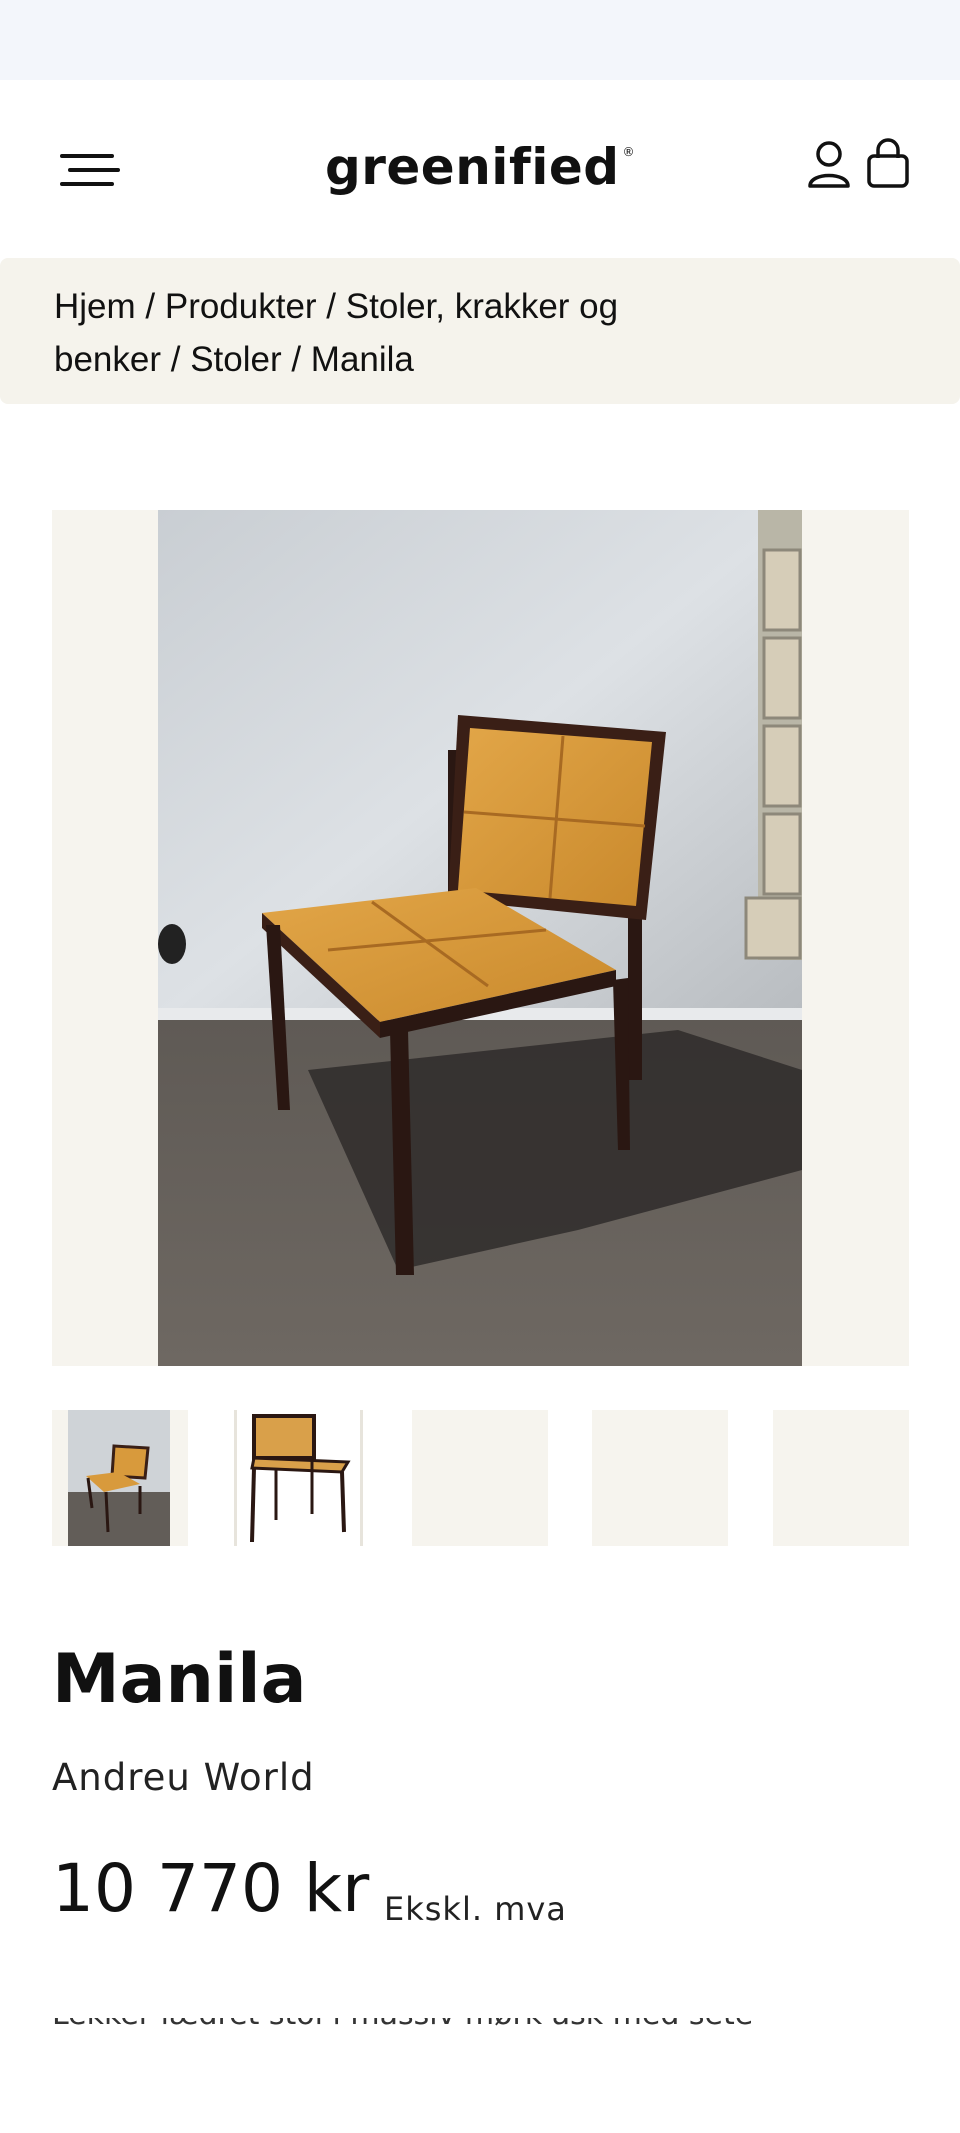 This screenshot has width=960, height=2133. Describe the element at coordinates (211, 1888) in the screenshot. I see `product-price: 10 770 kr` at that location.